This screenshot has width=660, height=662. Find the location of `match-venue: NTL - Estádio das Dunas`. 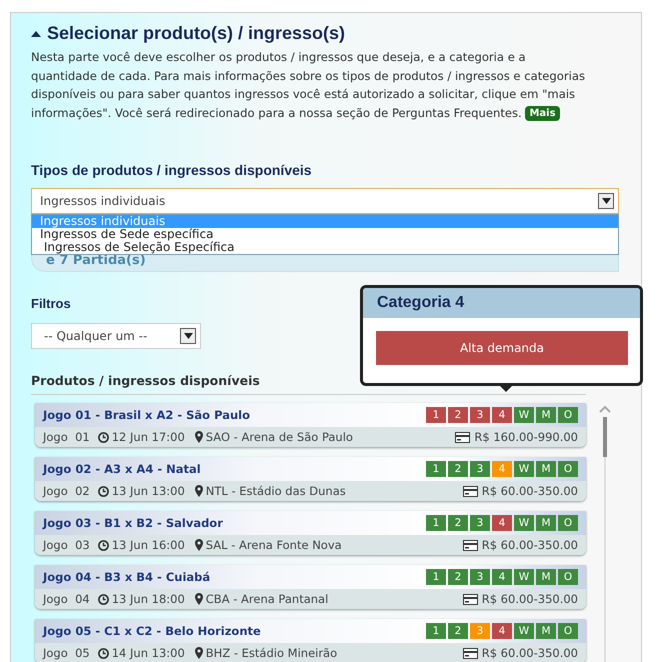

match-venue: NTL - Estádio das Dunas is located at coordinates (276, 491).